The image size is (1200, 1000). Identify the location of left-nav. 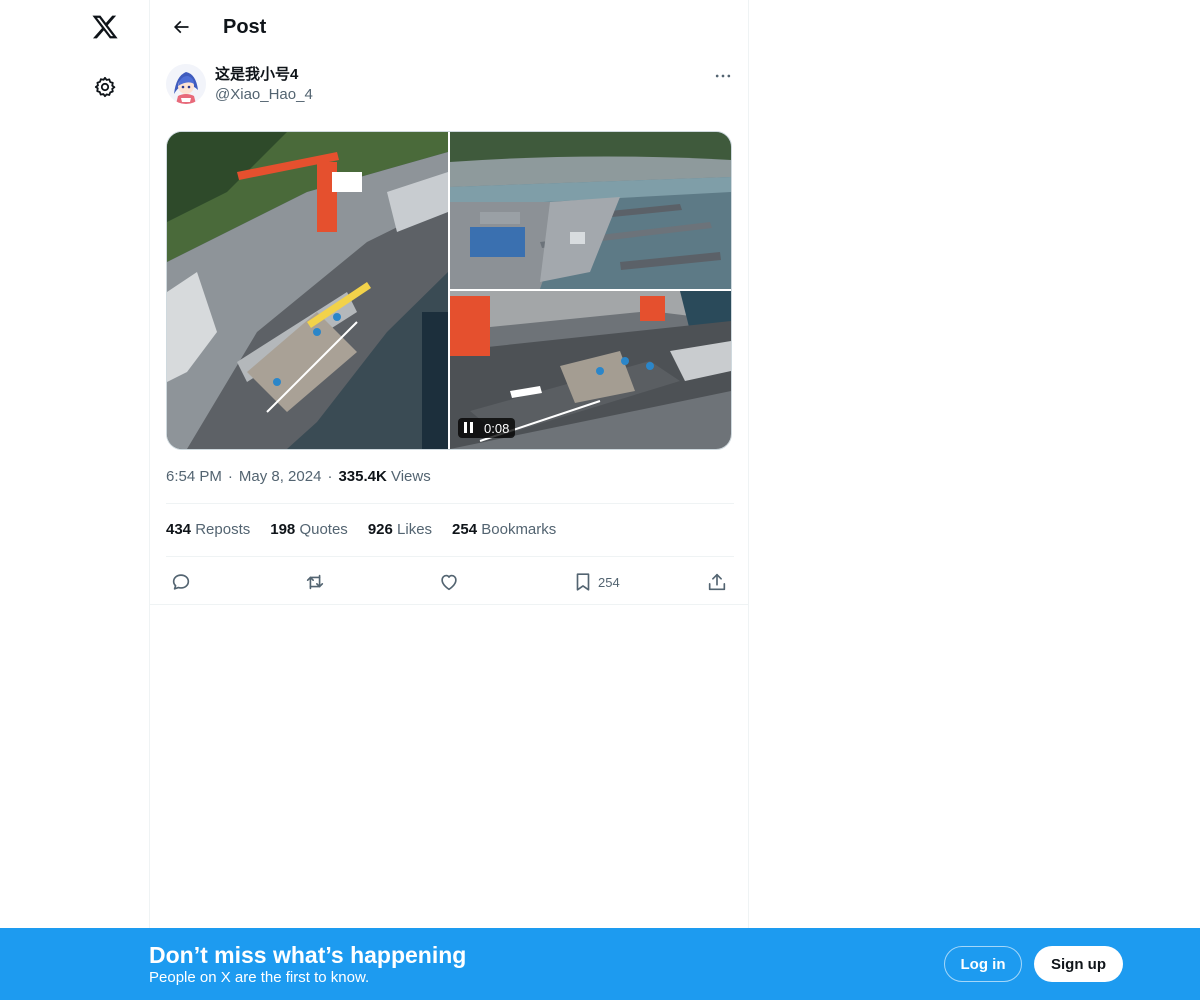
(75, 500).